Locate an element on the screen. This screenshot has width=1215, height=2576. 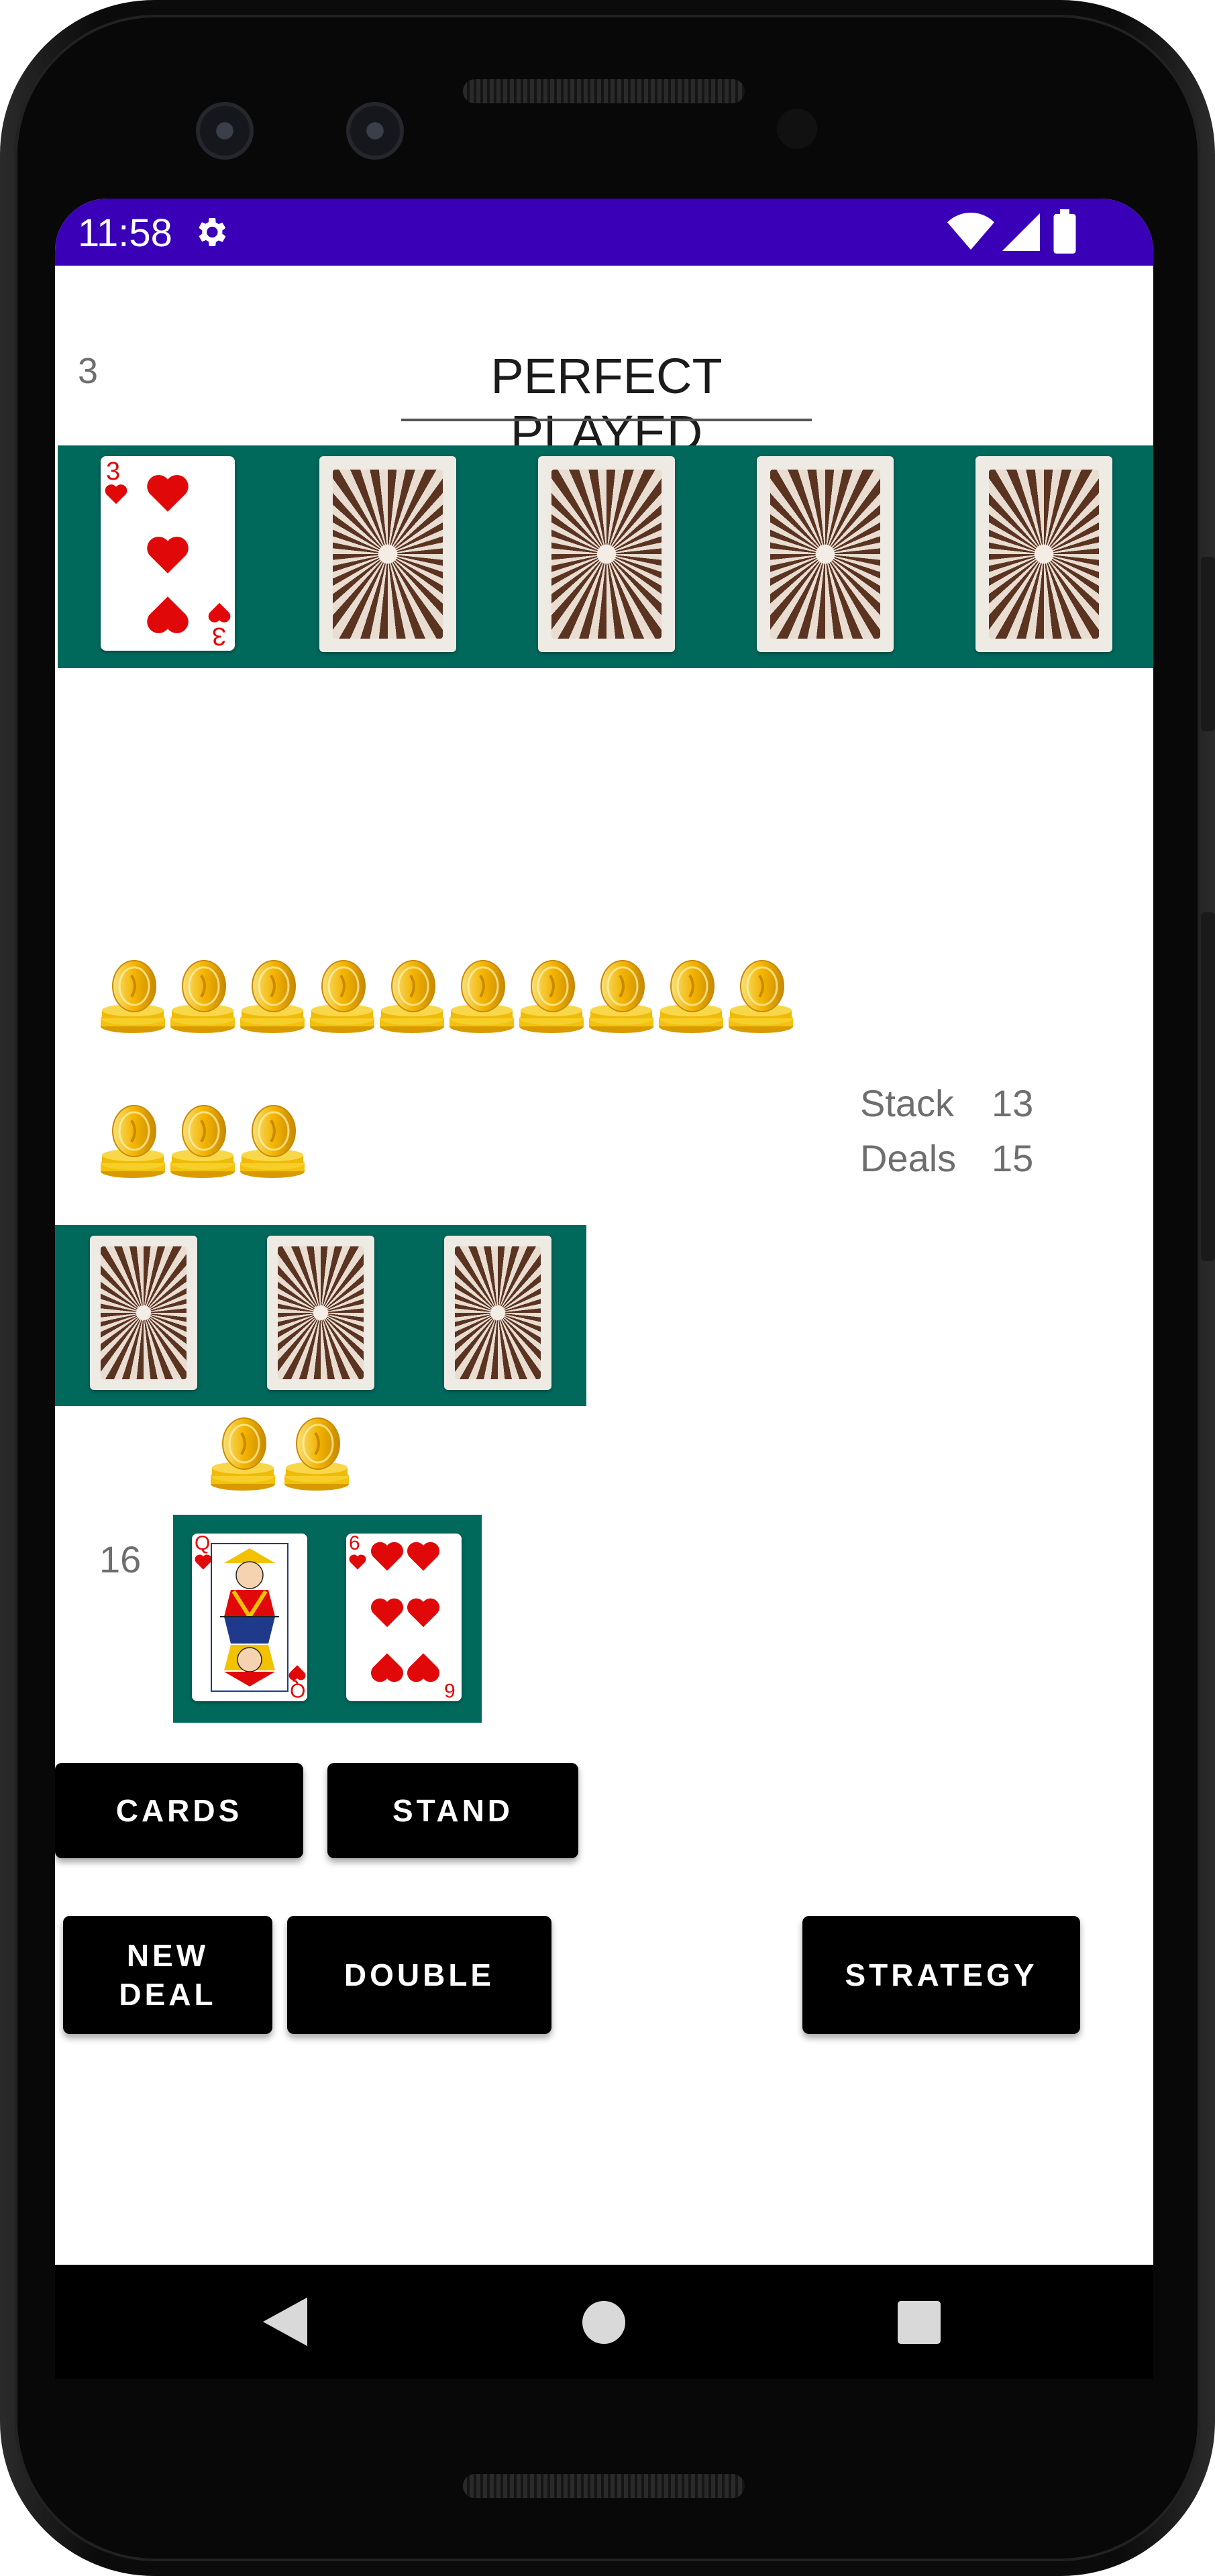
home-icon is located at coordinates (603, 2322).